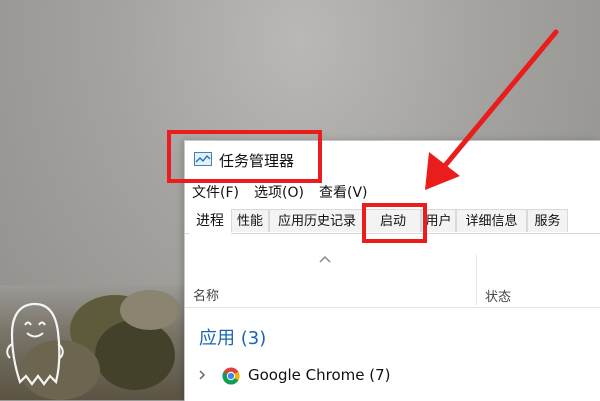 The height and width of the screenshot is (401, 600). What do you see at coordinates (210, 221) in the screenshot?
I see `tab-processes: 进程` at bounding box center [210, 221].